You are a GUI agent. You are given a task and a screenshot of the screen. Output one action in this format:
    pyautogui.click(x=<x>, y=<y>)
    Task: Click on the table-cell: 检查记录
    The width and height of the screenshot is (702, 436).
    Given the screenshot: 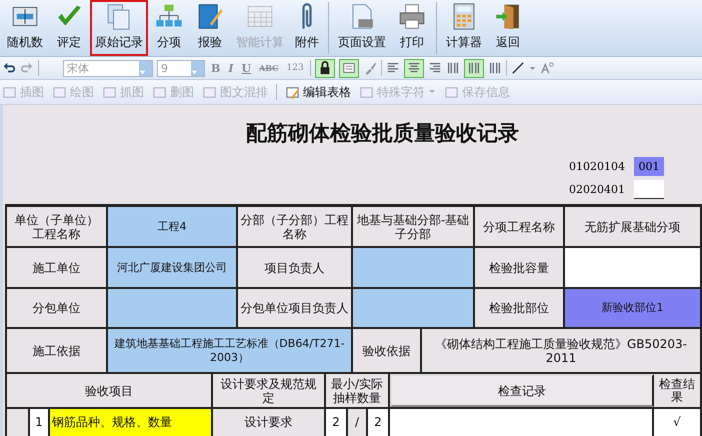 What is the action you would take?
    pyautogui.click(x=522, y=390)
    